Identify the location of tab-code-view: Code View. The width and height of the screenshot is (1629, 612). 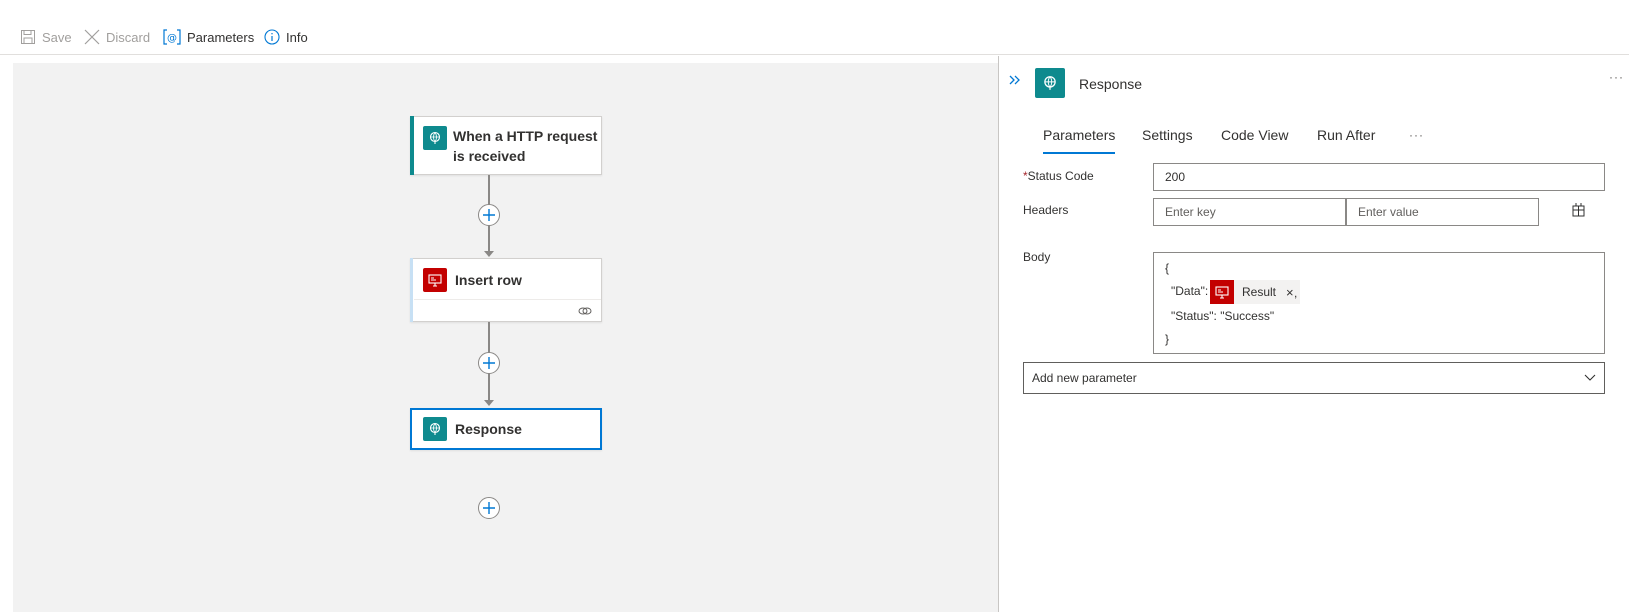
(1254, 139).